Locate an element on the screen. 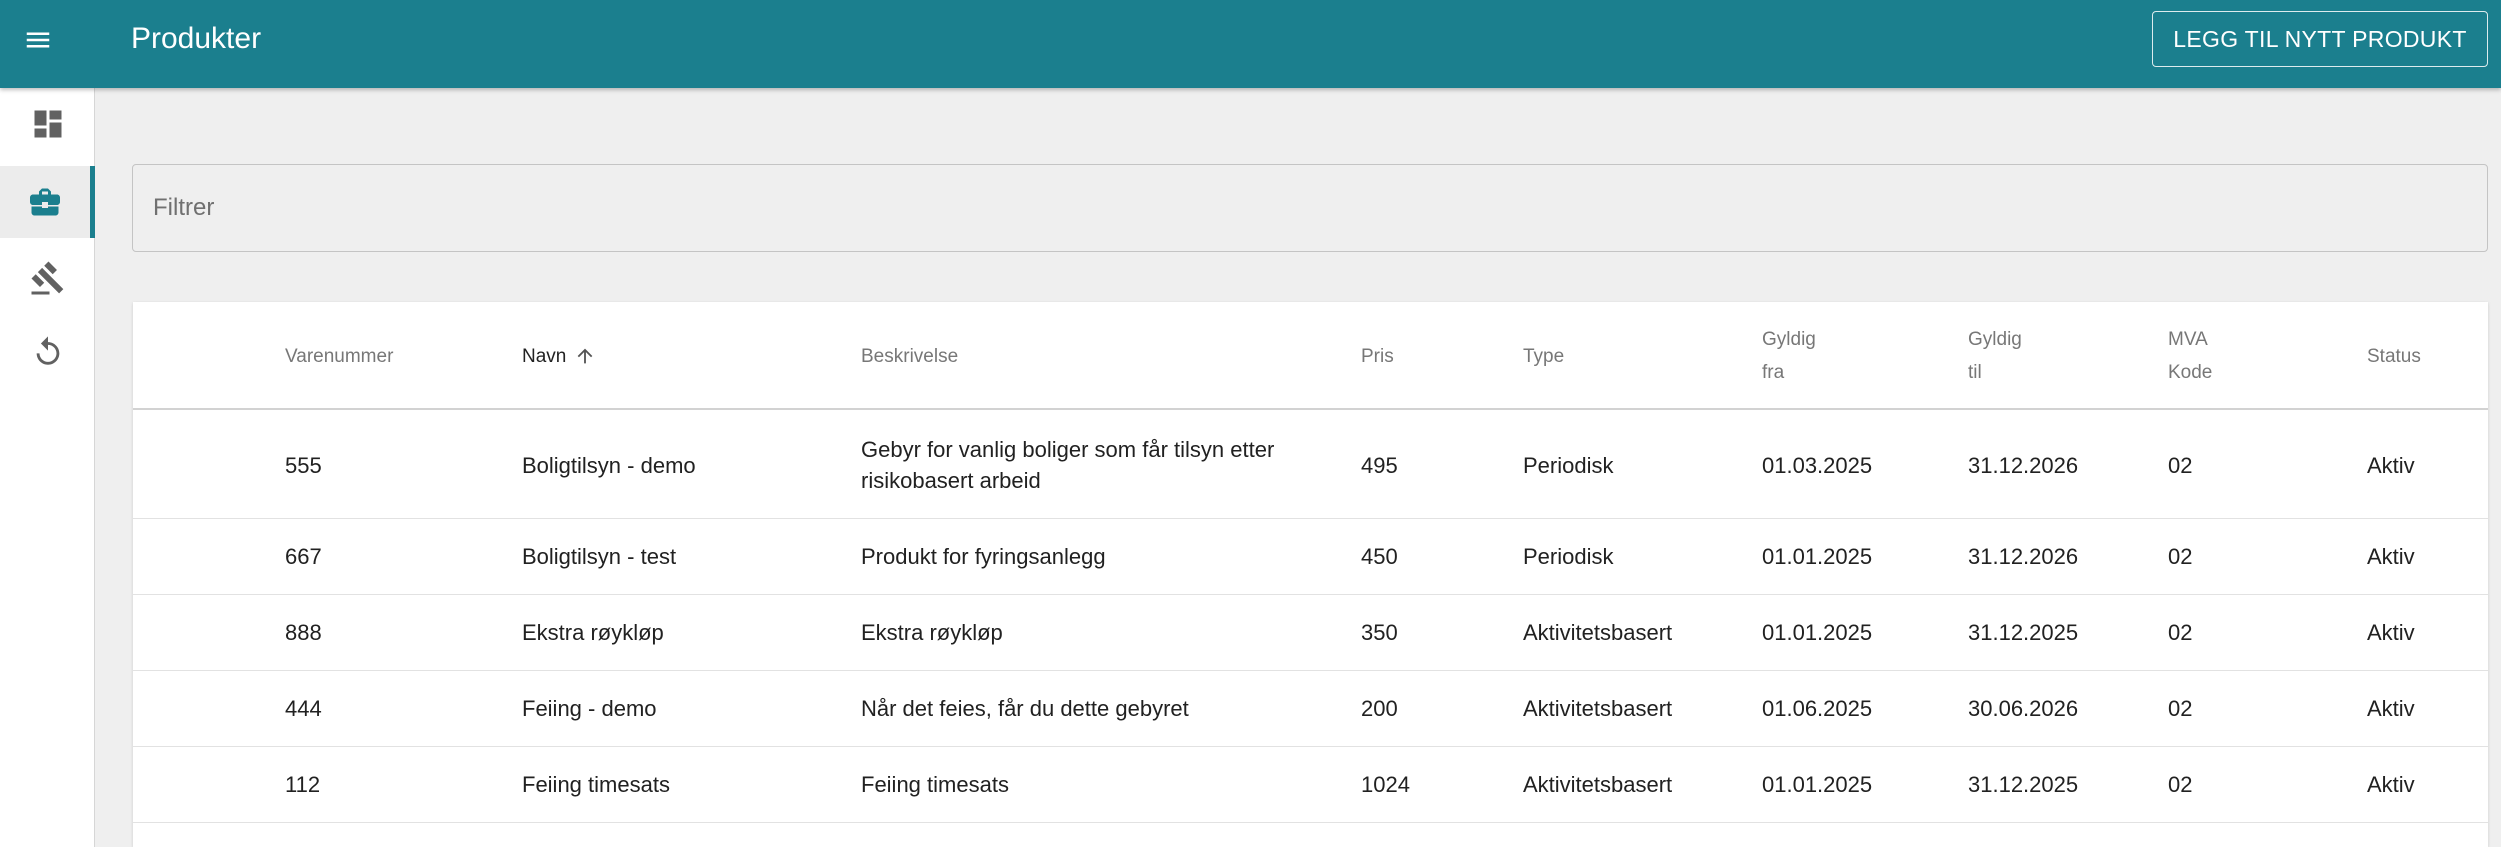 The width and height of the screenshot is (2501, 847). cell-beskrivelse: Produkt for fyringsanlegg is located at coordinates (983, 556).